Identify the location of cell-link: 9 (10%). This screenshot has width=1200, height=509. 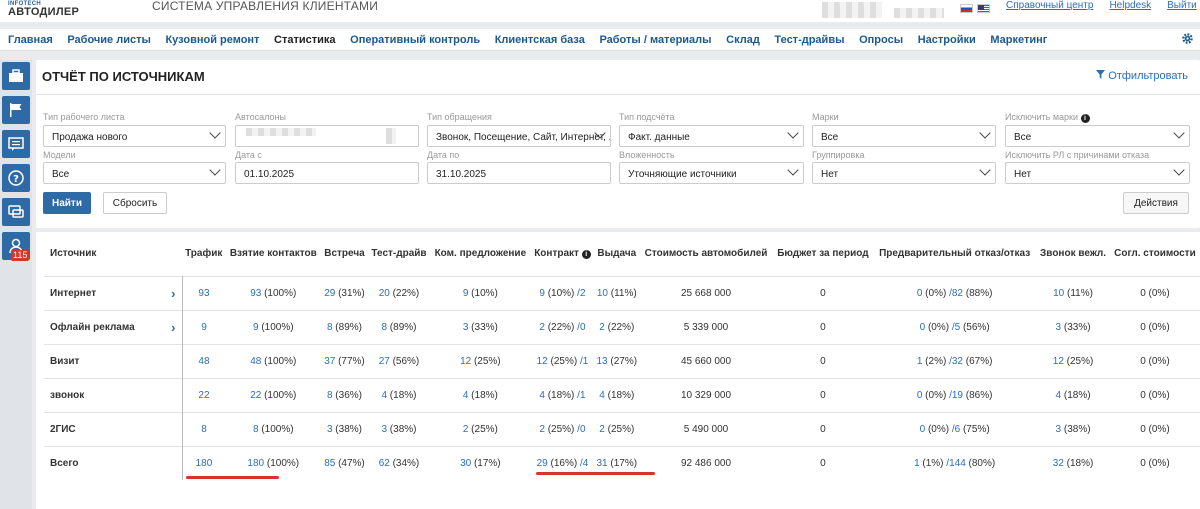
(480, 293).